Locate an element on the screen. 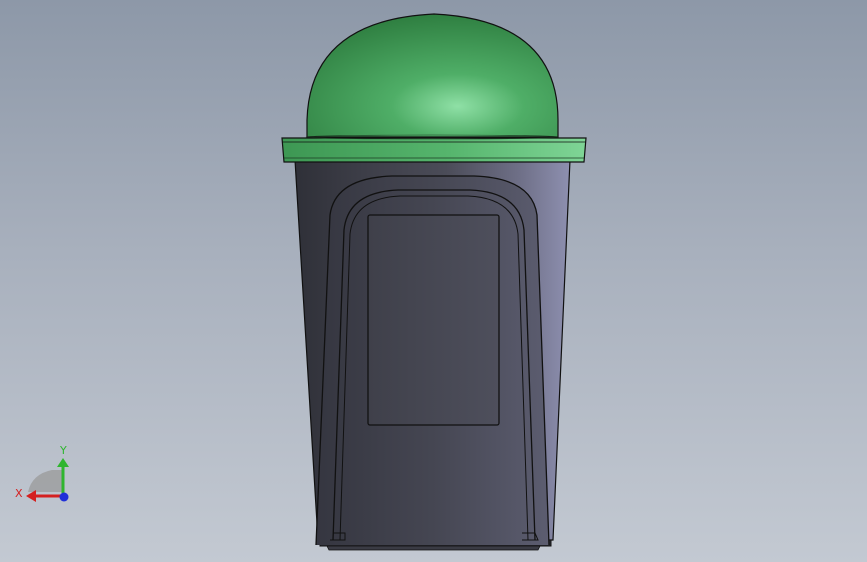  y-axis-label: Y is located at coordinates (63, 450).